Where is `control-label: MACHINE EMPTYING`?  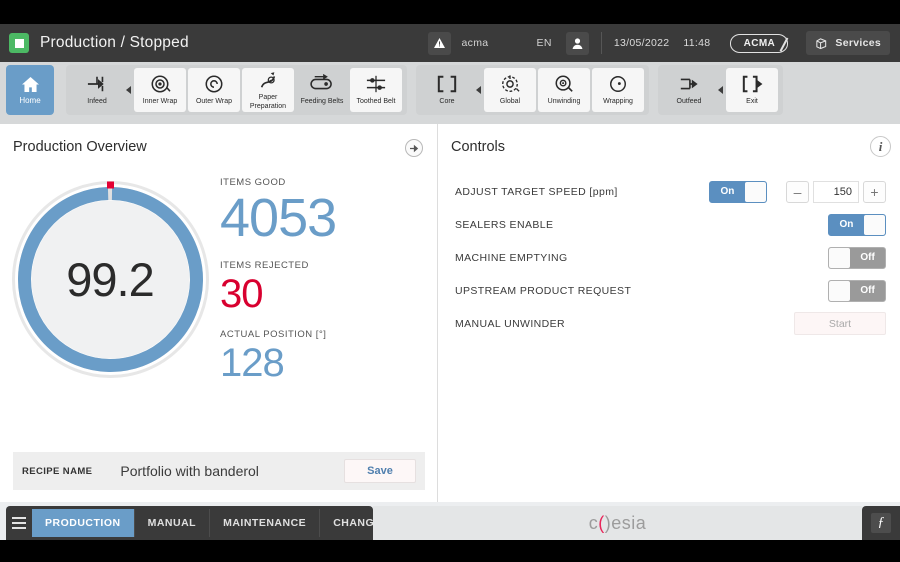 control-label: MACHINE EMPTYING is located at coordinates (511, 257).